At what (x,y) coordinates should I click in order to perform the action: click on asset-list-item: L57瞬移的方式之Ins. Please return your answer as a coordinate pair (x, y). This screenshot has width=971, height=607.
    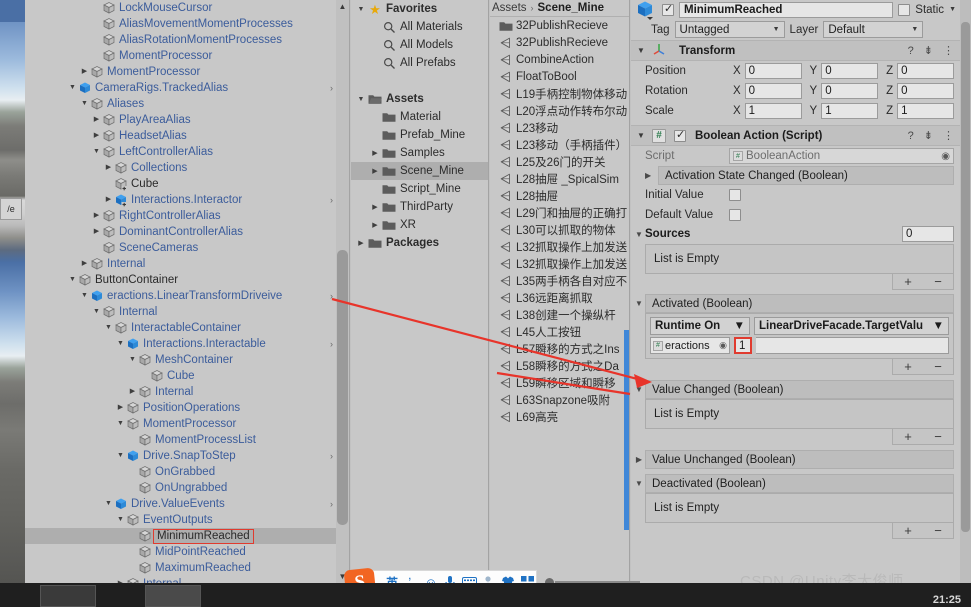
    Looking at the image, I should click on (559, 348).